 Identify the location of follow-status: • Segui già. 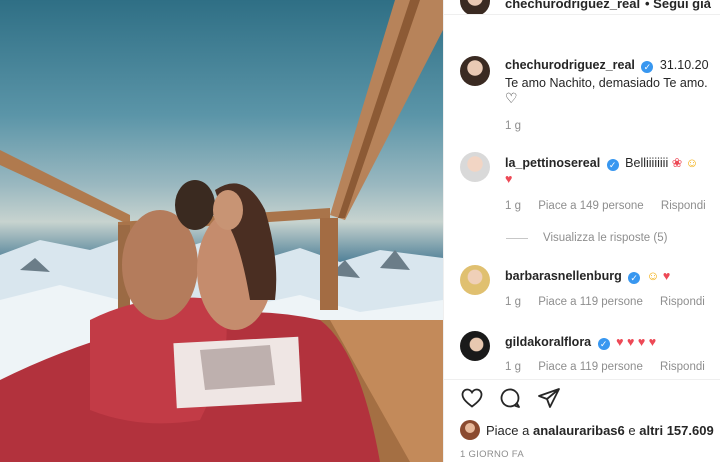
(678, 5).